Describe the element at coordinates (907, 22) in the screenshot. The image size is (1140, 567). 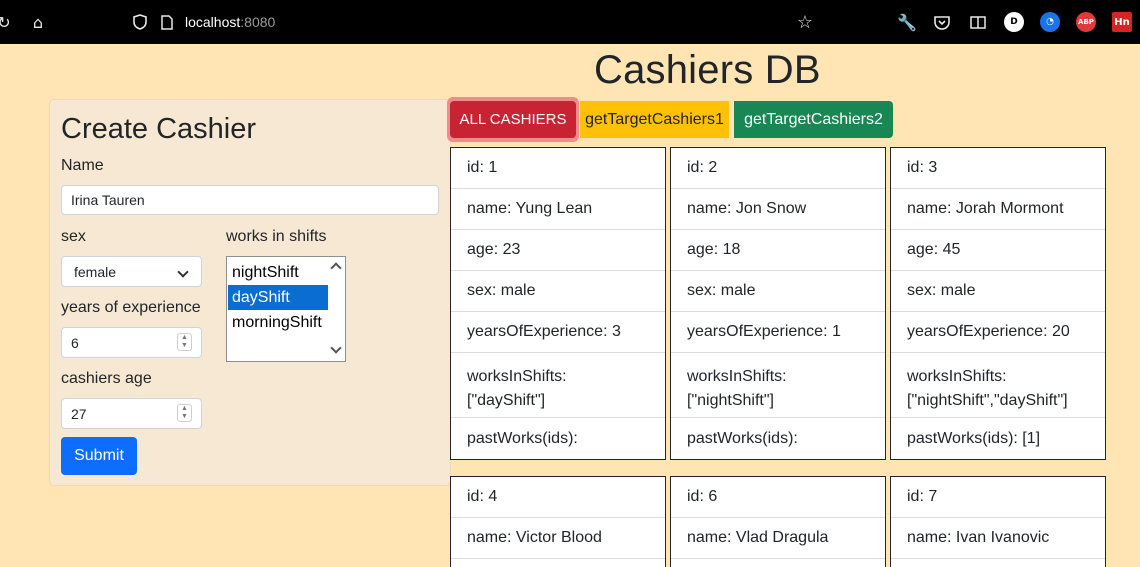
I see `wrench-icon: 🔧` at that location.